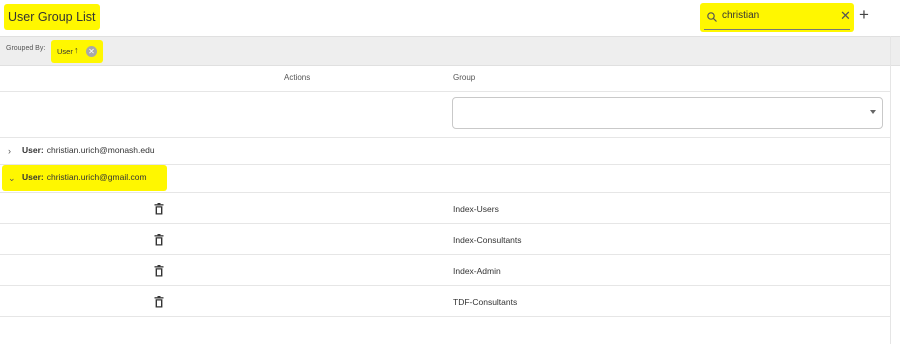  What do you see at coordinates (450, 51) in the screenshot?
I see `group-by-bar: Grouped By: User ↑ ✕` at bounding box center [450, 51].